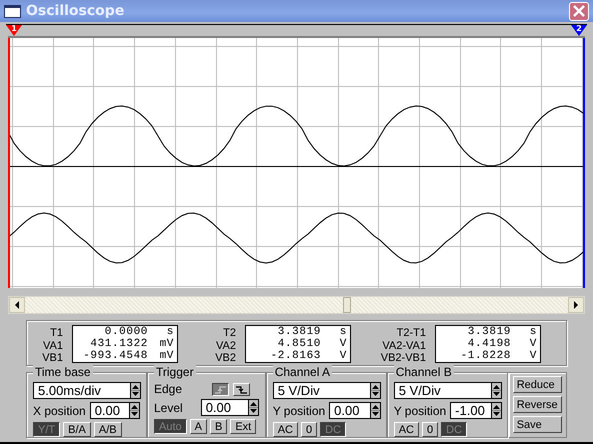 This screenshot has width=593, height=444. I want to click on y-position-field: -1.00, so click(471, 410).